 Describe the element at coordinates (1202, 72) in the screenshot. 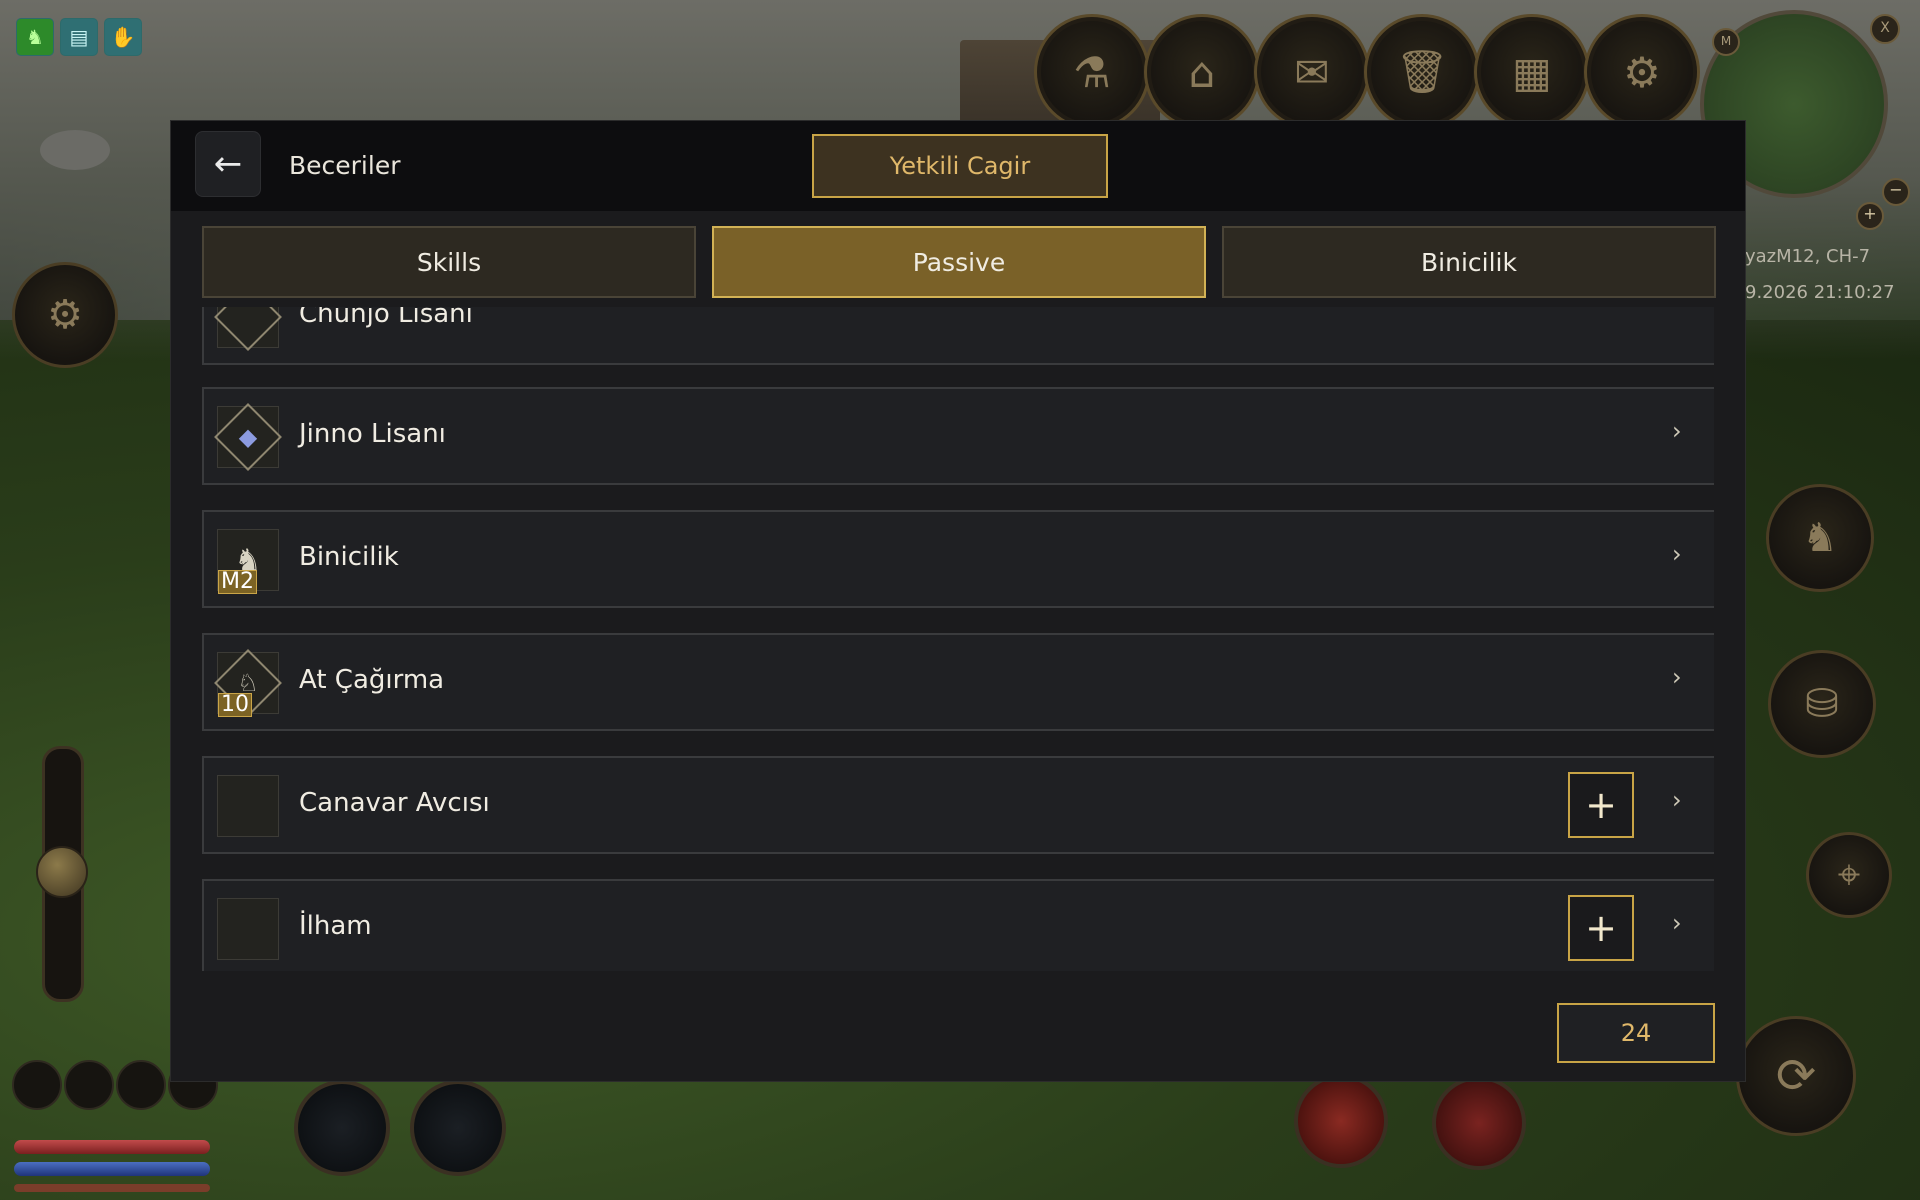

I see `shop-icon: ⌂` at that location.